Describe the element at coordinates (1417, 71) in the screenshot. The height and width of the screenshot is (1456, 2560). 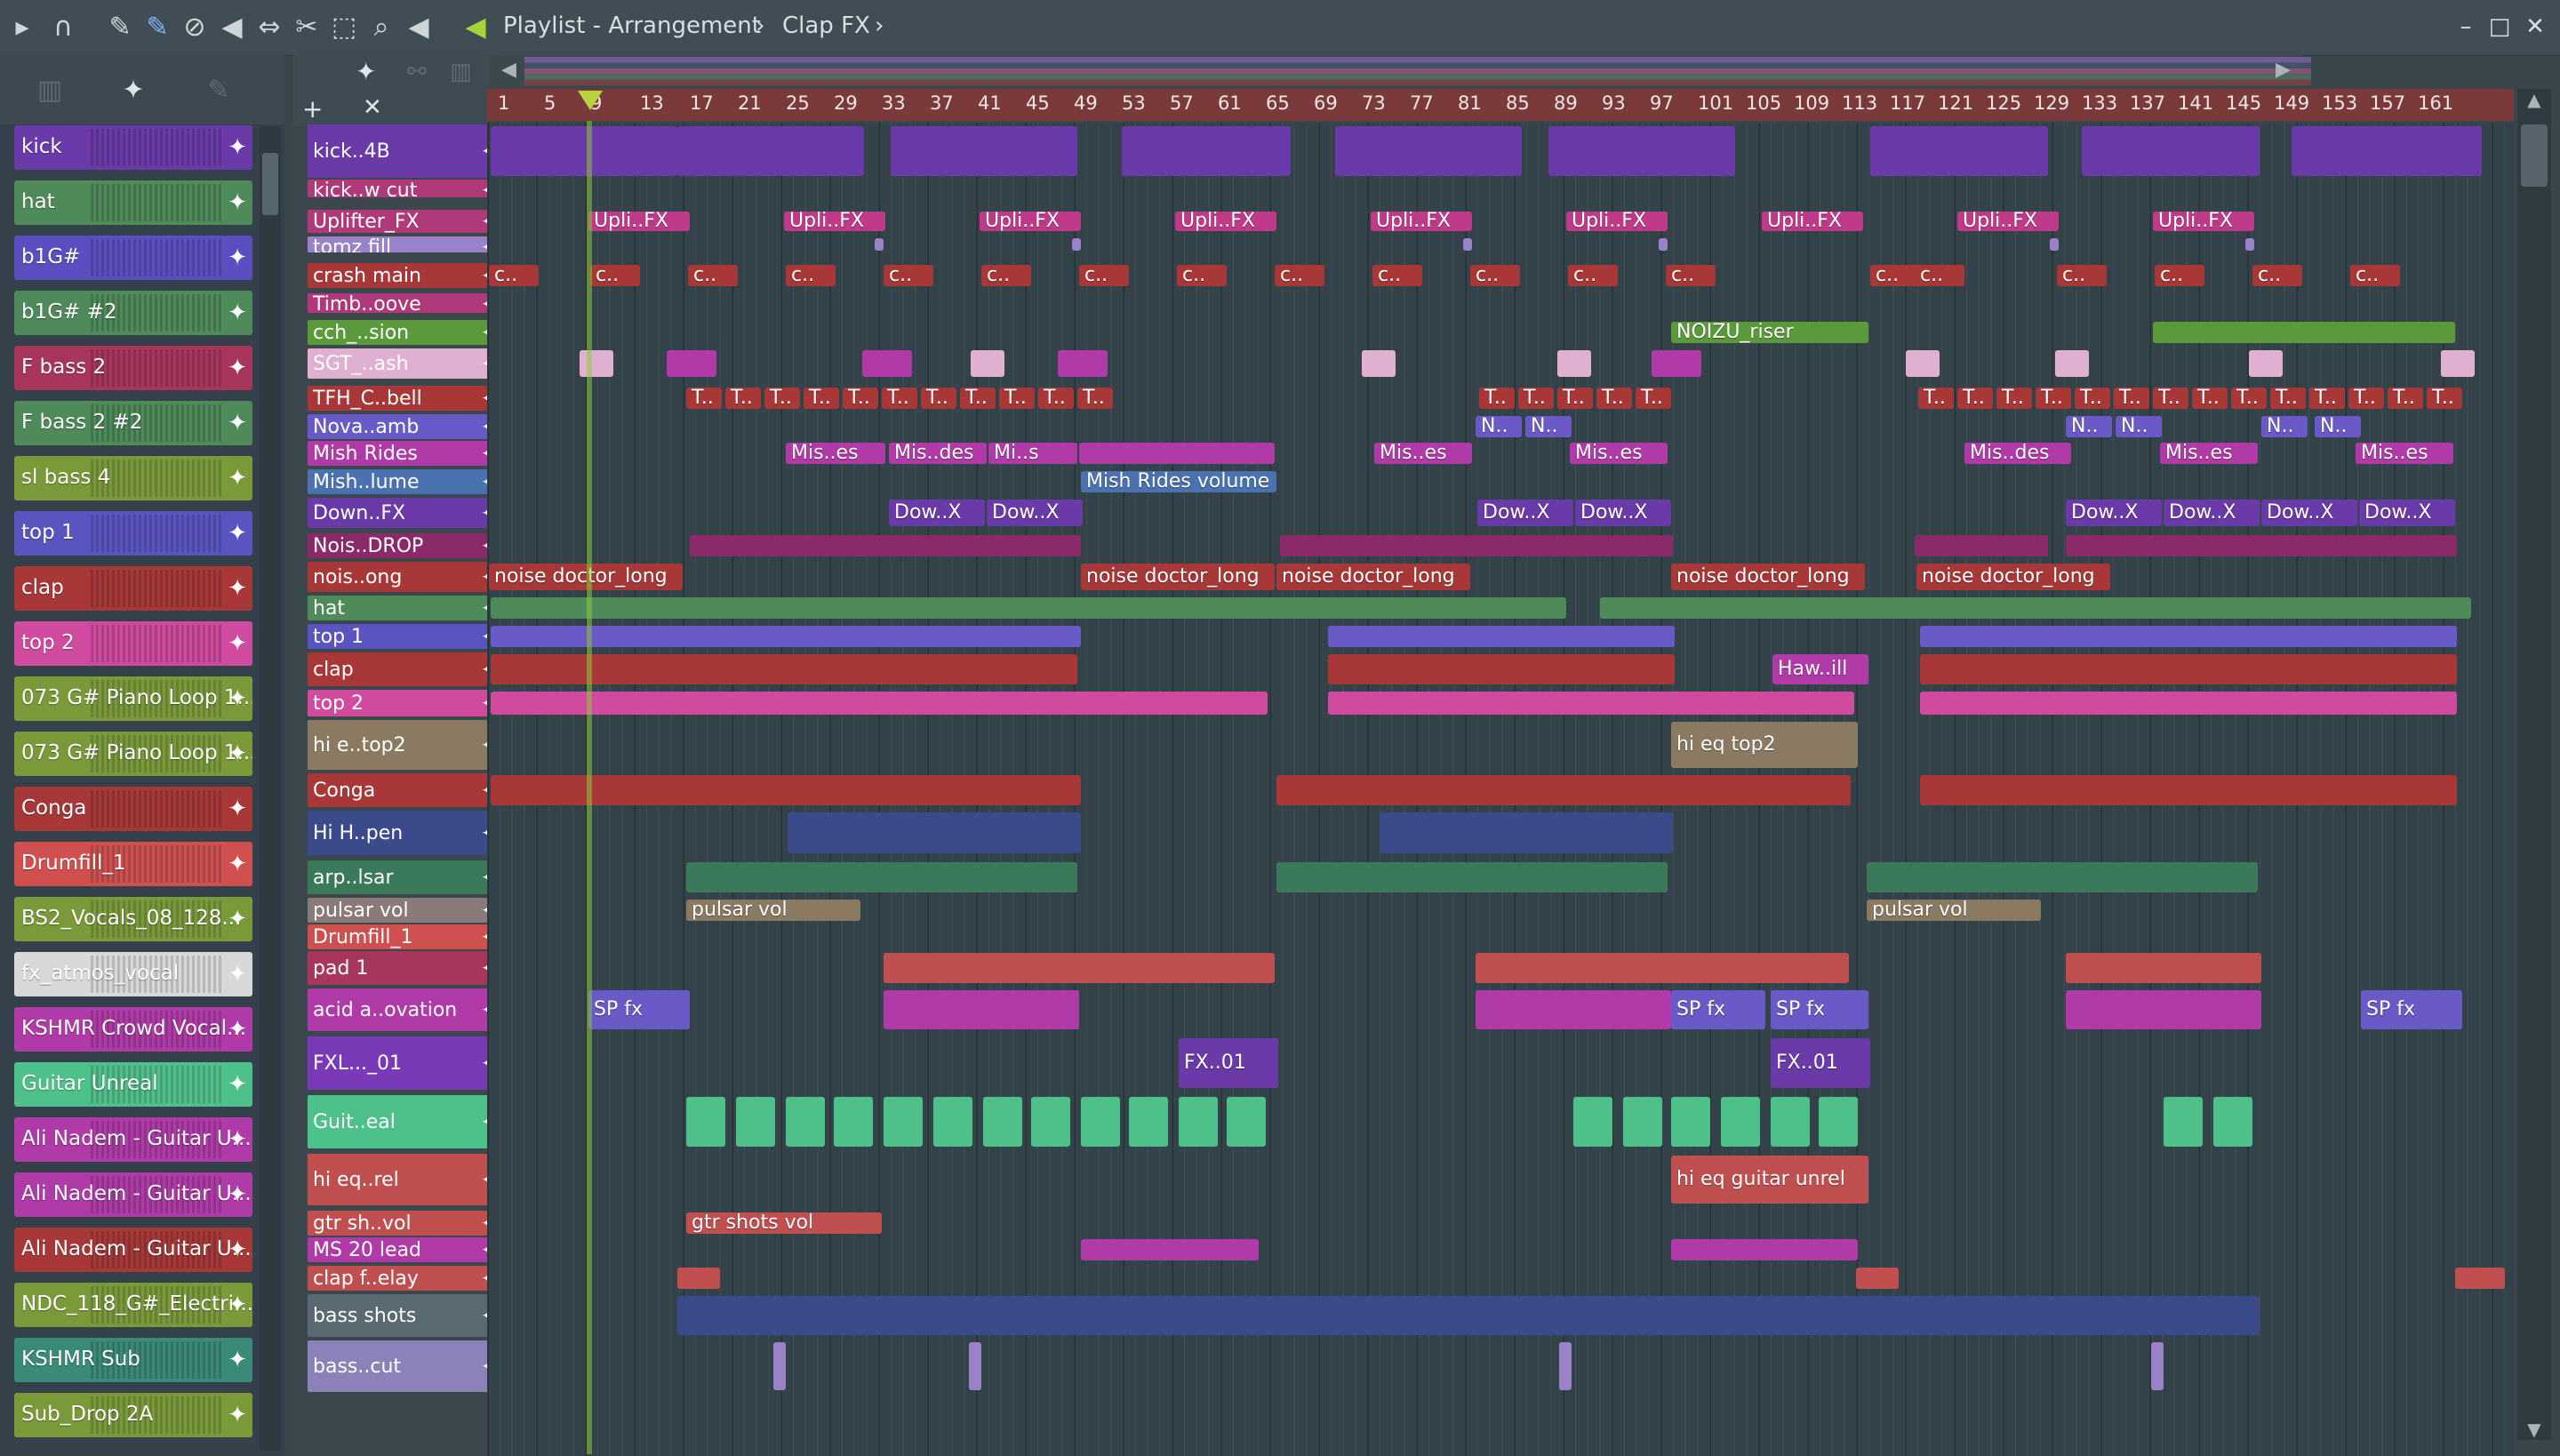
I see `overview-thumbnail` at that location.